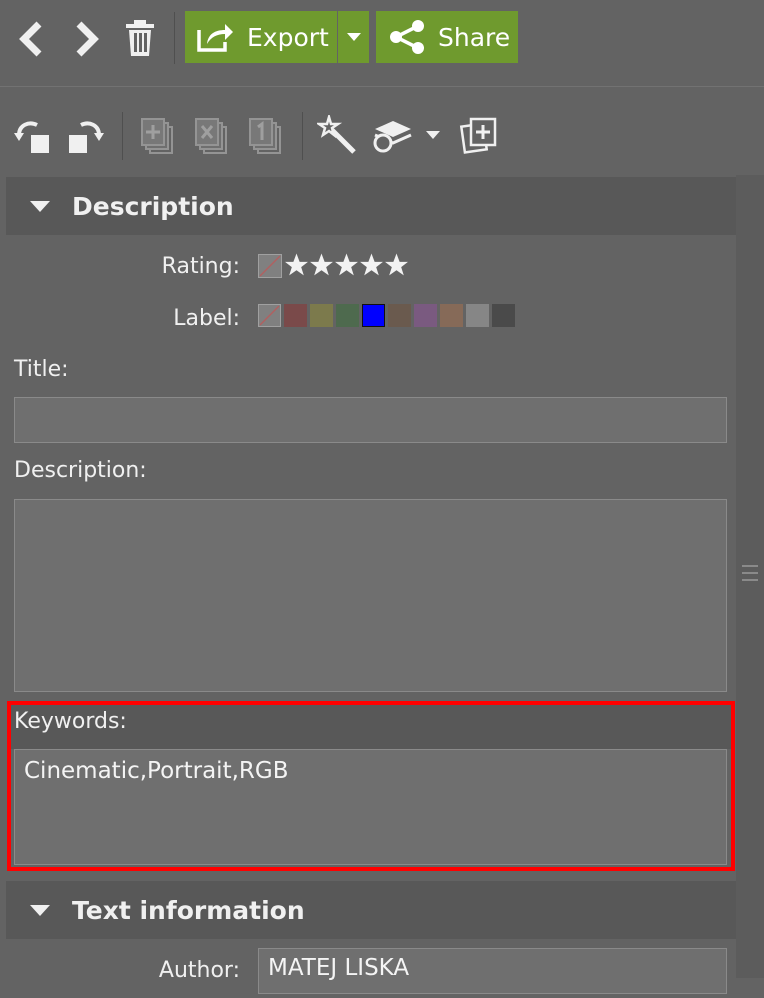 The width and height of the screenshot is (764, 998). I want to click on label-blue-swatch, so click(373, 315).